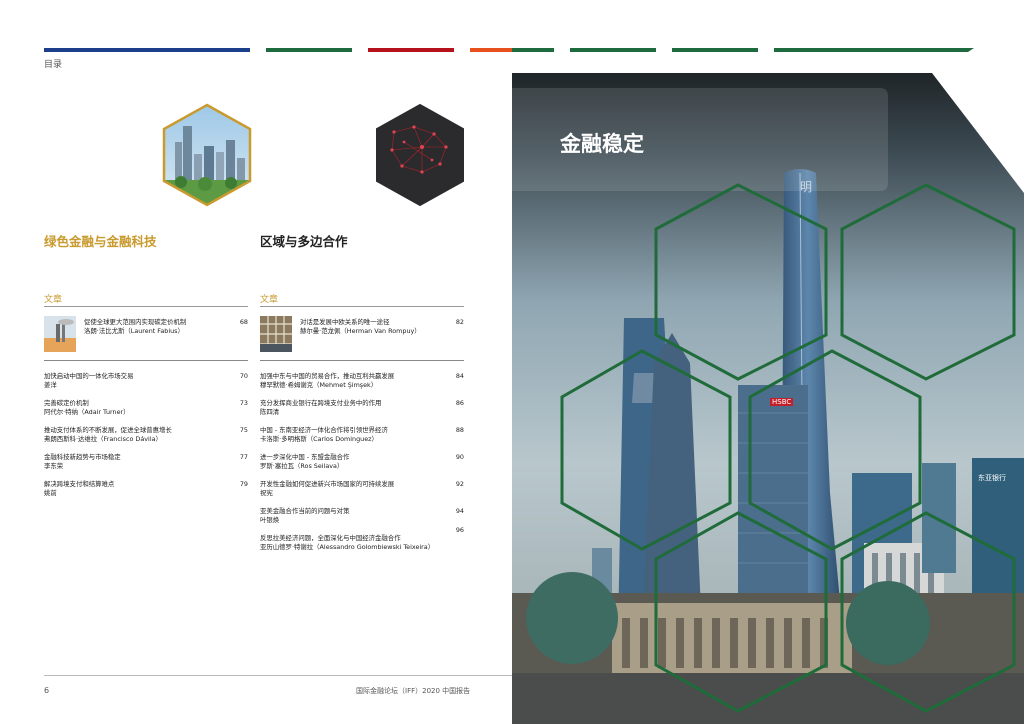  I want to click on right-entry-4-page: 88, so click(459, 430).